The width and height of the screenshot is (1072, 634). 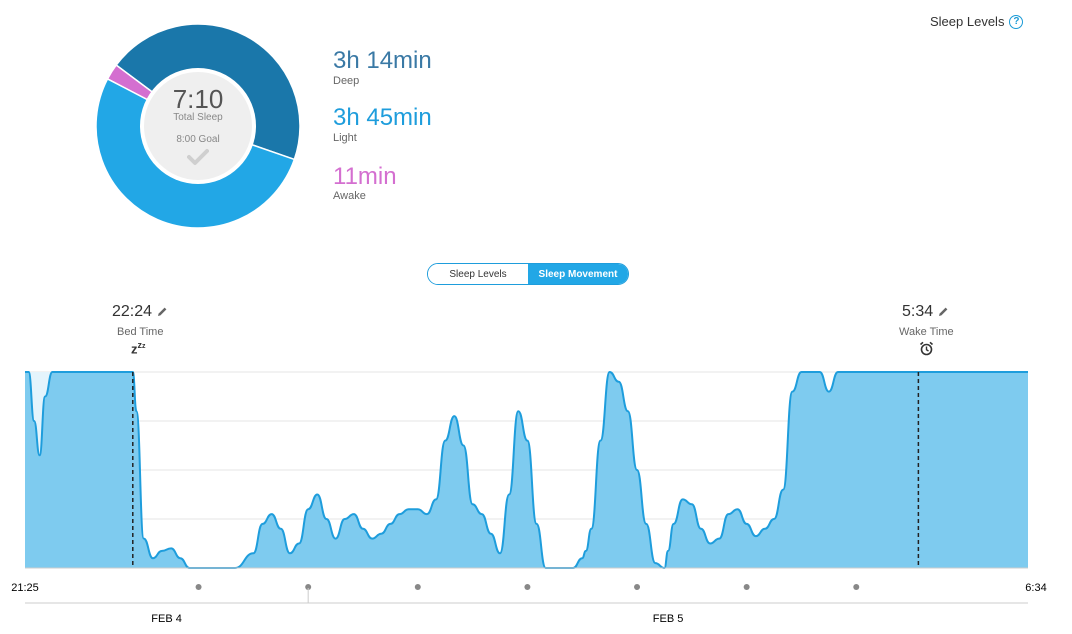 What do you see at coordinates (382, 60) in the screenshot?
I see `deep-duration: 3h 14min` at bounding box center [382, 60].